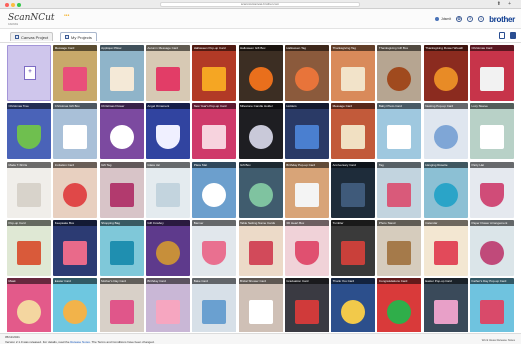 Image resolution: width=521 pixels, height=344 pixels. I want to click on project-title: Thank You Card, so click(353, 281).